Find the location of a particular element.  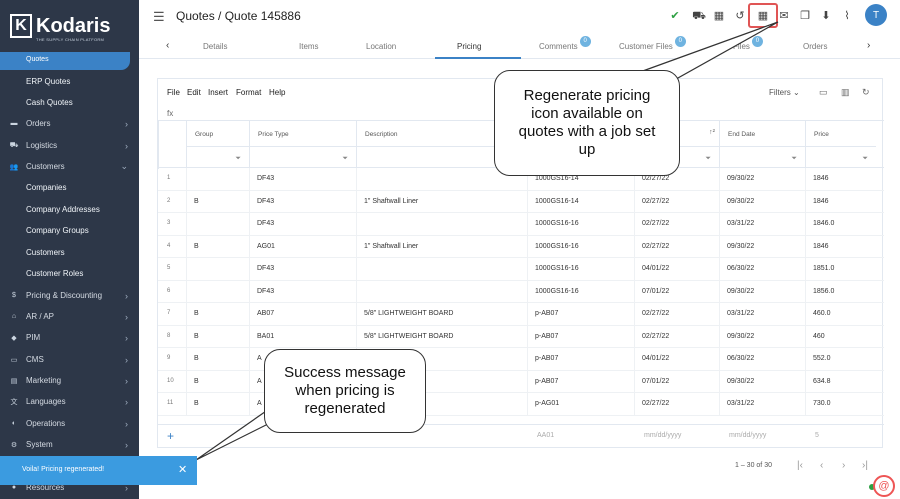

cell-price: 460.0 is located at coordinates (822, 313).